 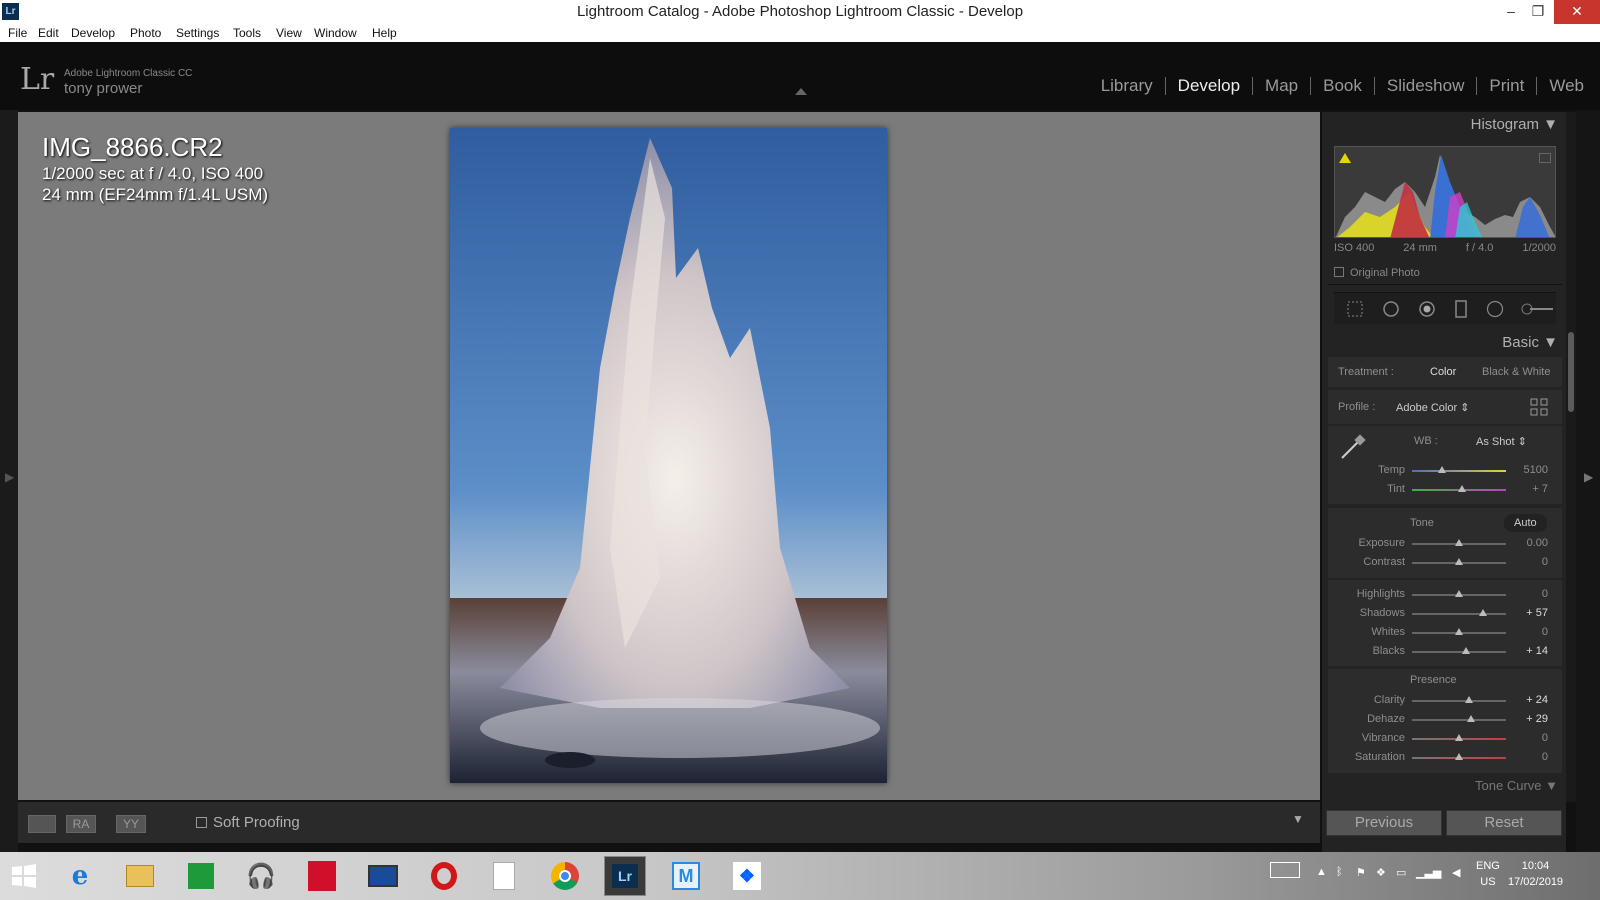 What do you see at coordinates (1445, 192) in the screenshot?
I see `histogram` at bounding box center [1445, 192].